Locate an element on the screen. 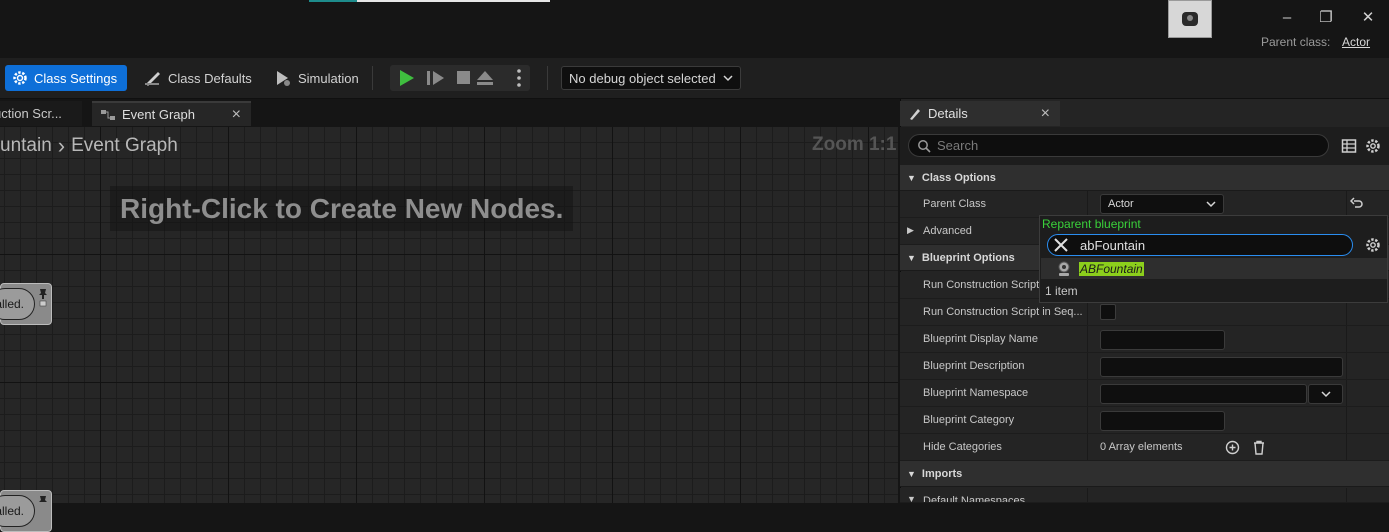  title-tab-accent is located at coordinates (333, 1).